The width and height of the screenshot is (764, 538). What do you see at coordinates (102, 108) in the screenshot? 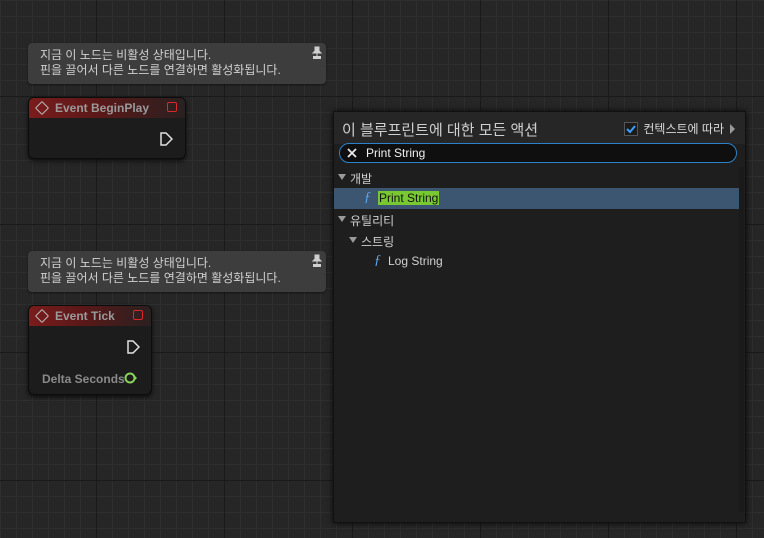
I see `node-title: Event BeginPlay` at bounding box center [102, 108].